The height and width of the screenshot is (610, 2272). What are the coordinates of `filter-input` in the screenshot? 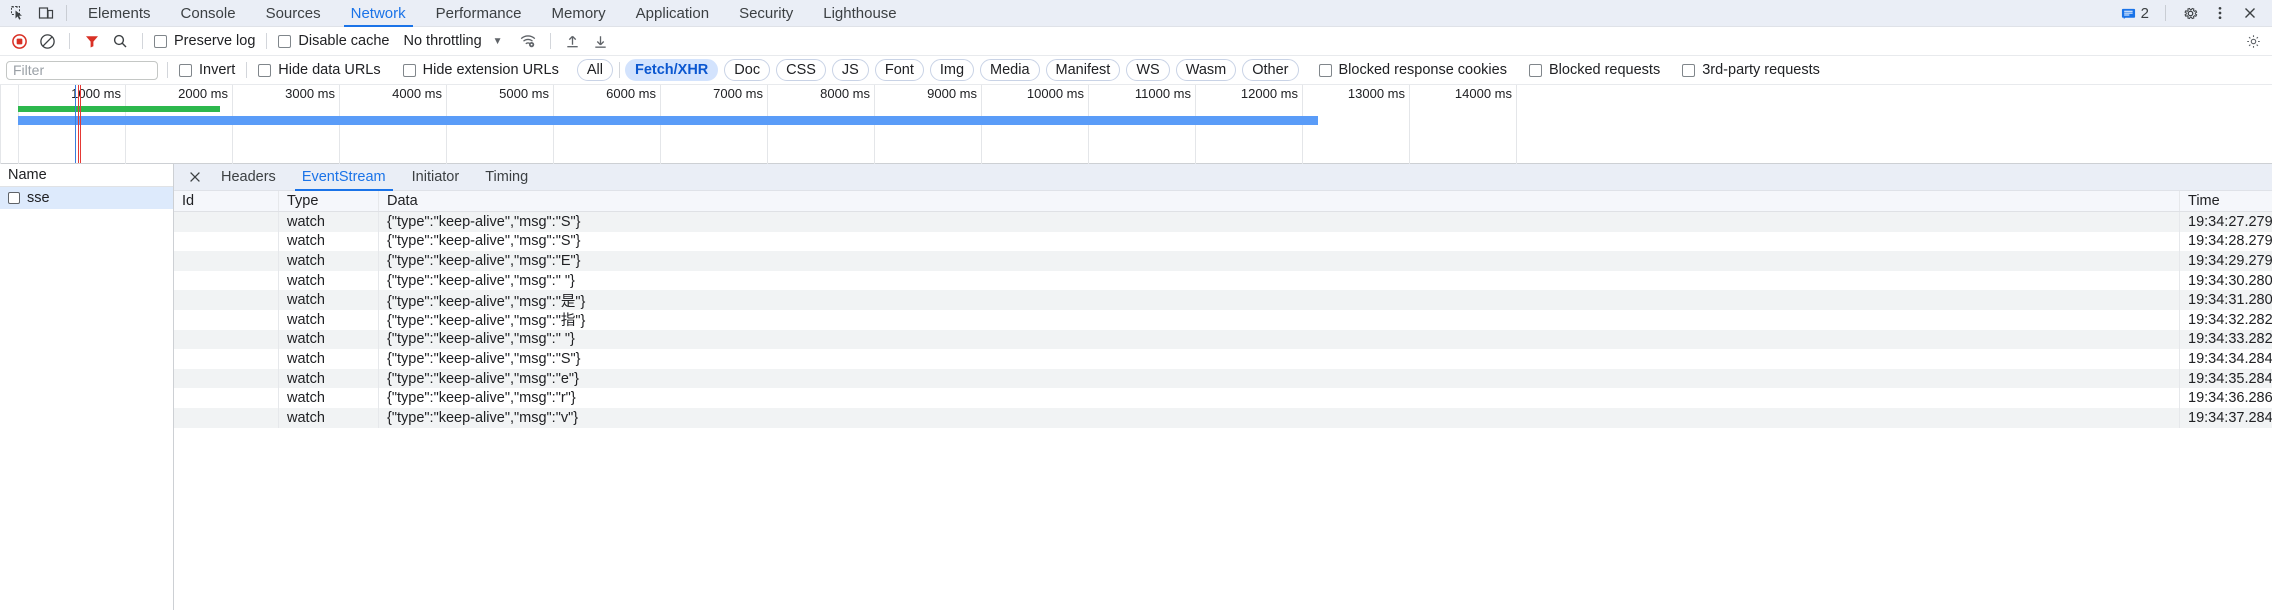 It's located at (82, 70).